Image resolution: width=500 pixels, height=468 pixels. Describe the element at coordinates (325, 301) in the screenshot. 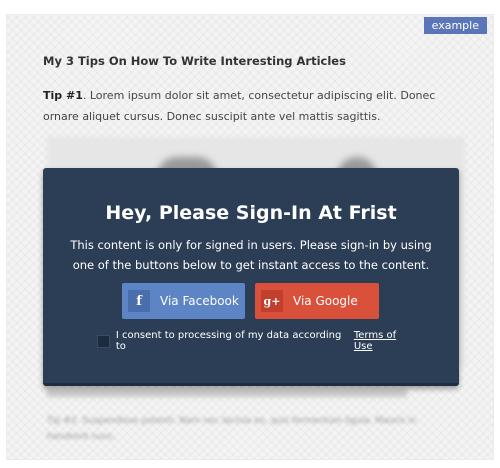

I see `google-button-label: Via Google` at that location.